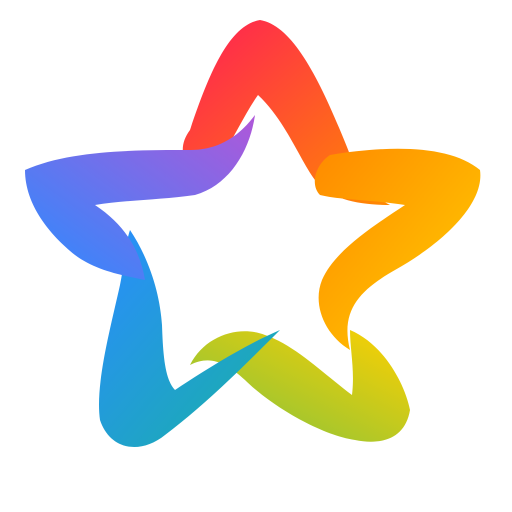 The width and height of the screenshot is (512, 512). What do you see at coordinates (397, 249) in the screenshot?
I see `star-arm-right` at bounding box center [397, 249].